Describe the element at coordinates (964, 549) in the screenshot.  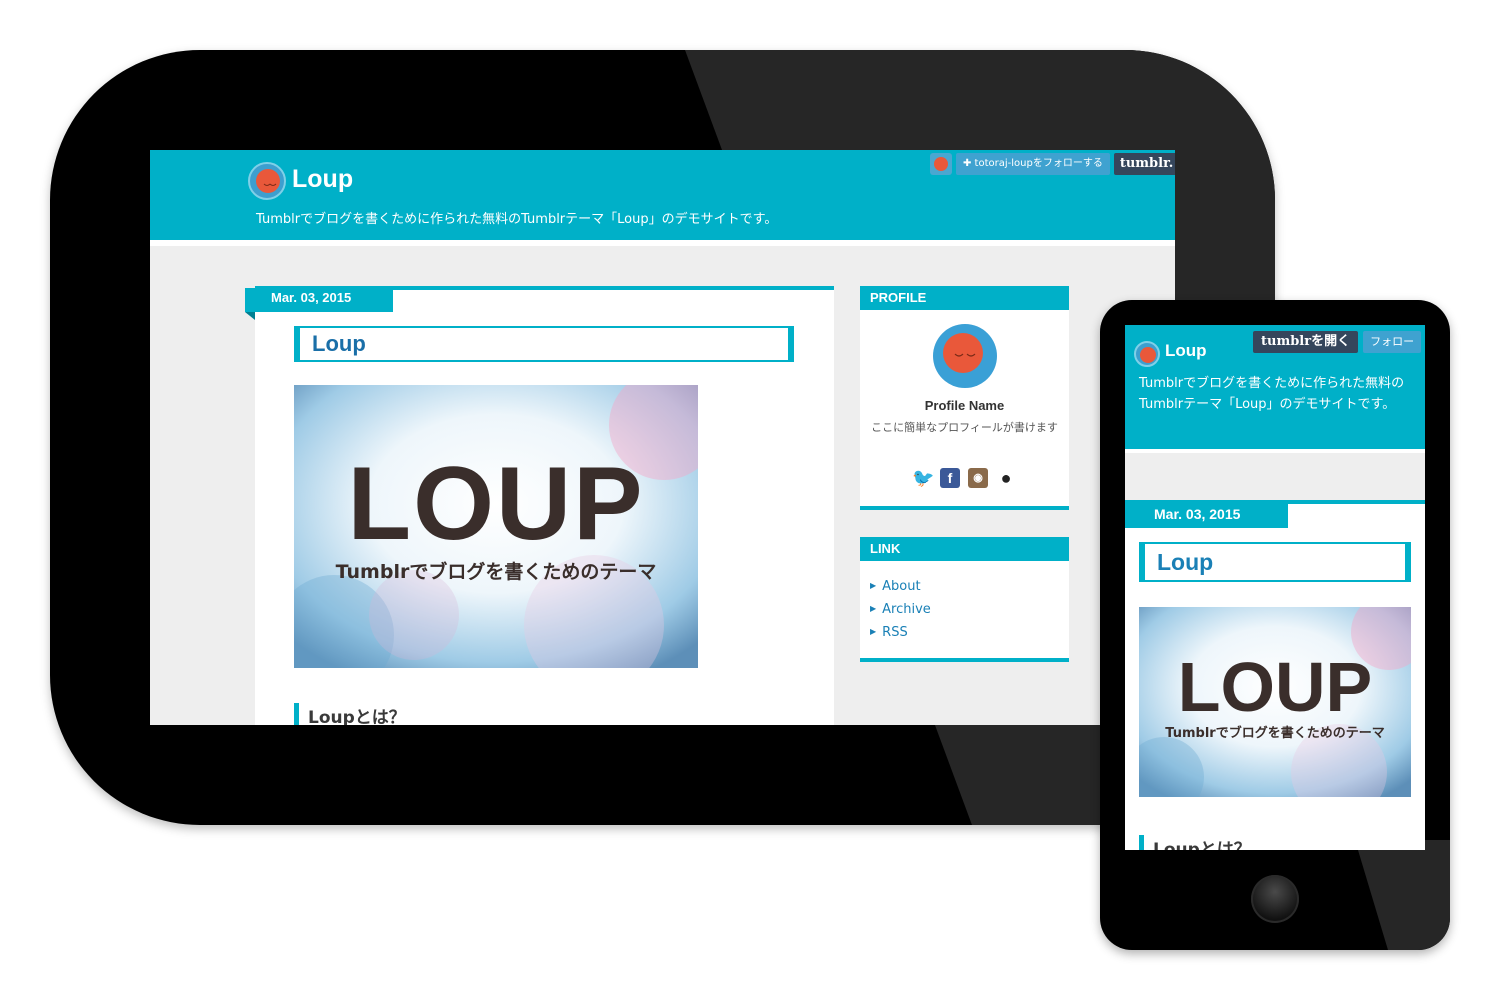
I see `link-widget-header: LINK` at that location.